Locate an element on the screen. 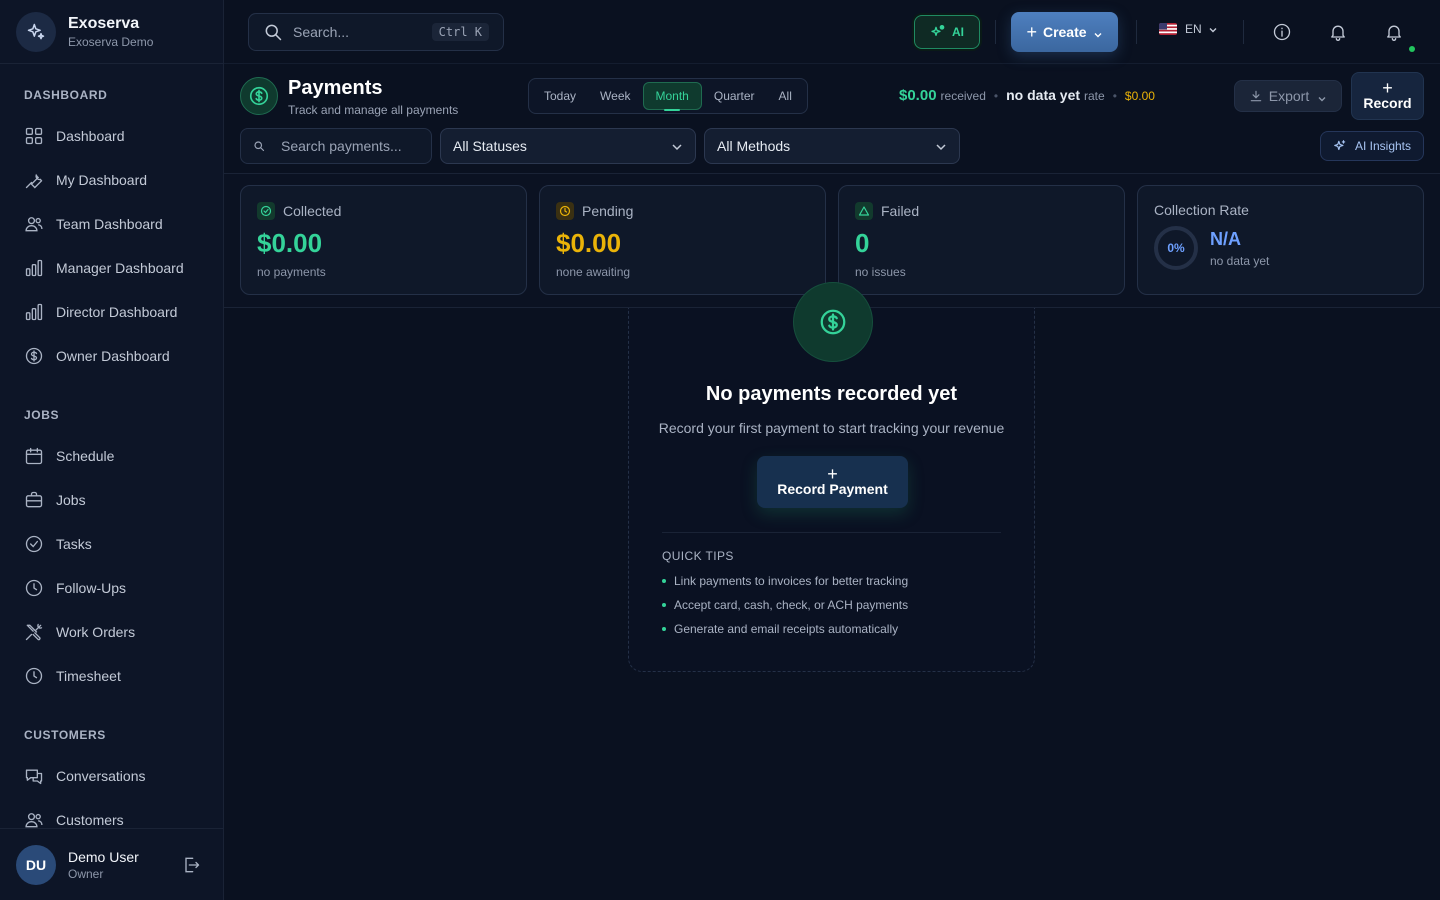 Image resolution: width=1440 pixels, height=900 pixels. sidebar-item-label: Owner Dashboard is located at coordinates (113, 356).